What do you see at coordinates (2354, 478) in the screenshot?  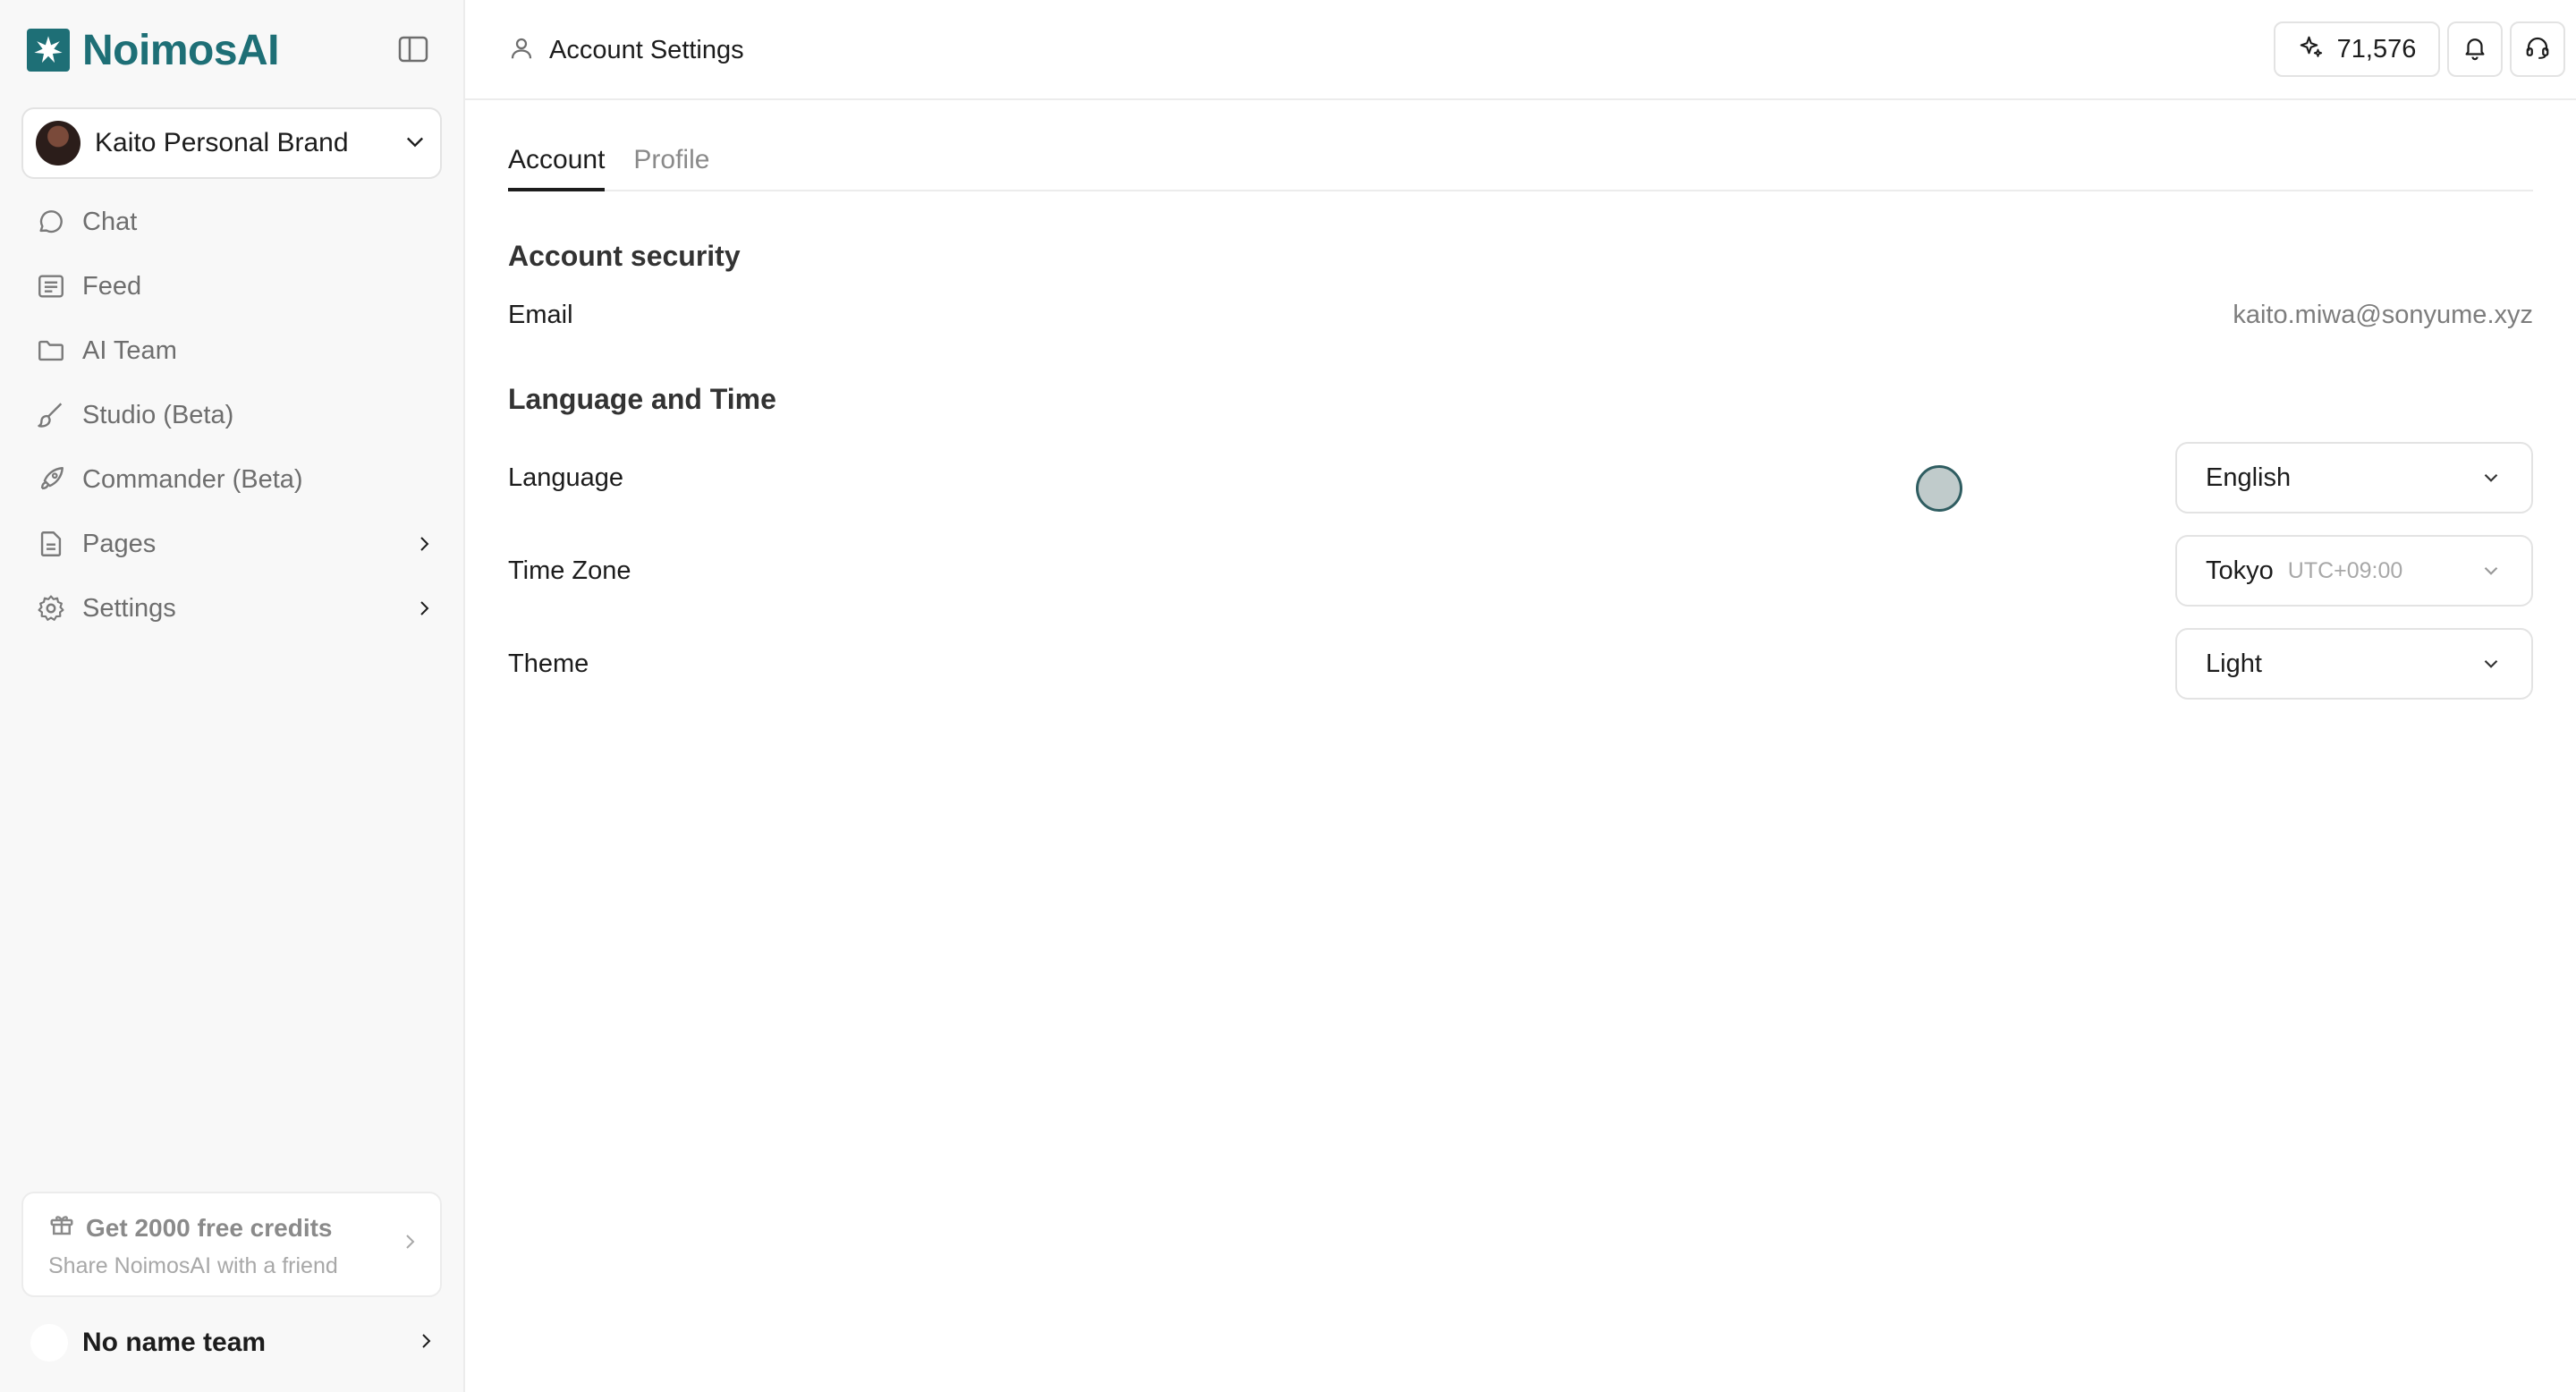 I see `language-select: English` at bounding box center [2354, 478].